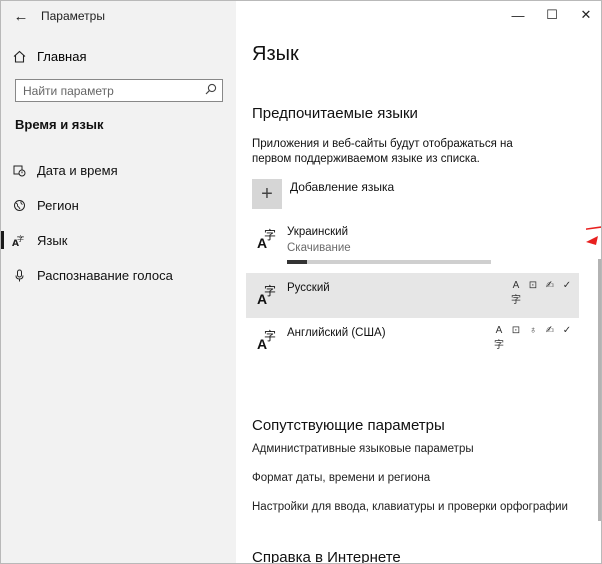 This screenshot has height=564, width=602. Describe the element at coordinates (52, 240) in the screenshot. I see `sidebar-item-label: Язык` at that location.